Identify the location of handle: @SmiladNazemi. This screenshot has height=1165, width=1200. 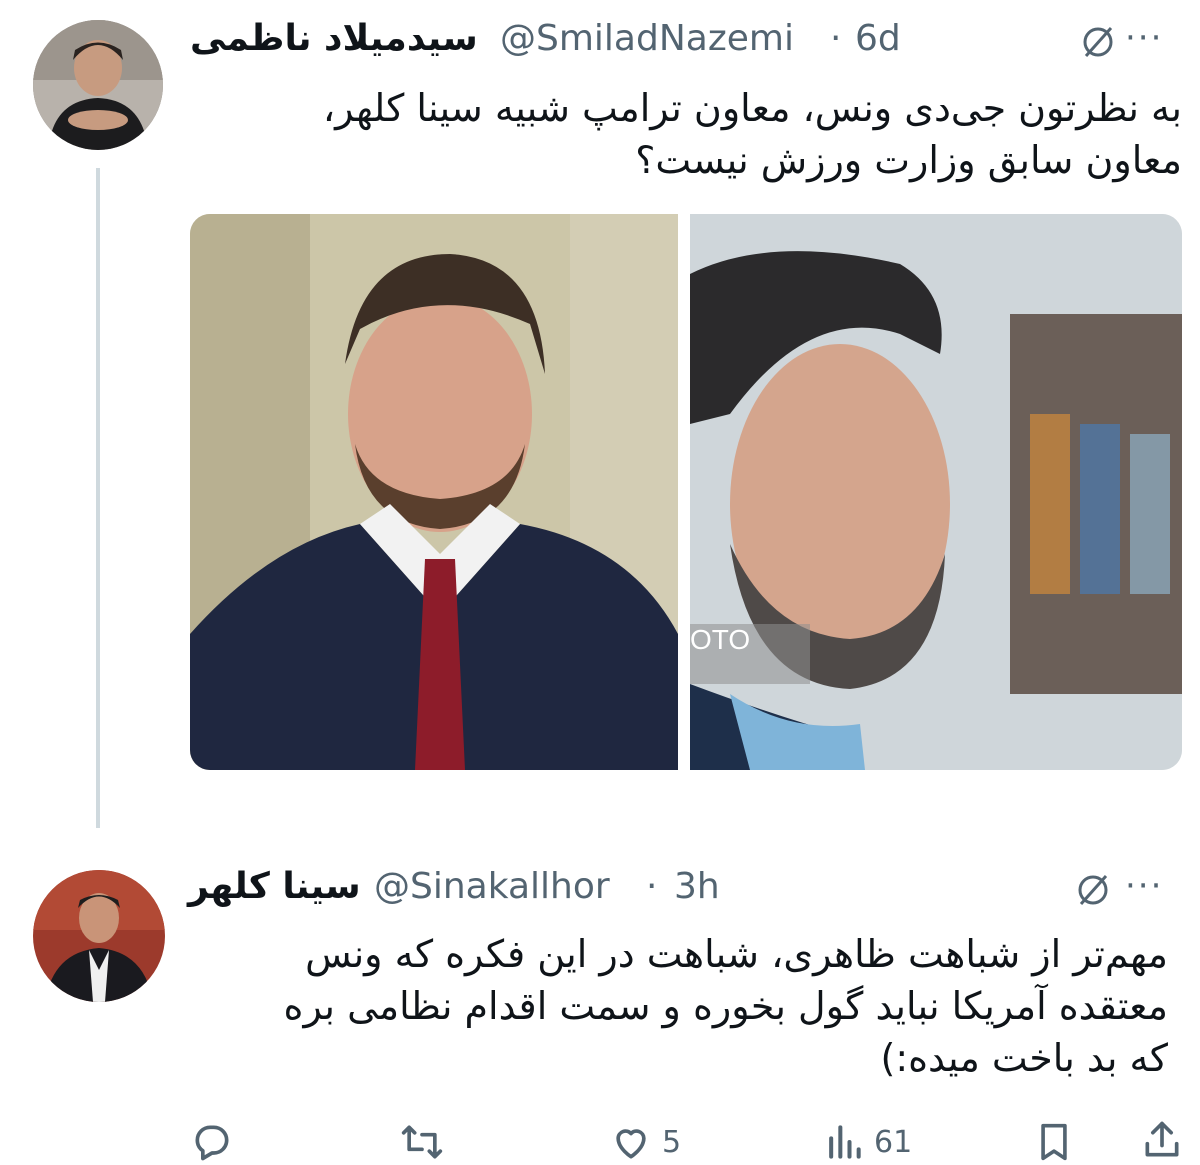
(647, 38).